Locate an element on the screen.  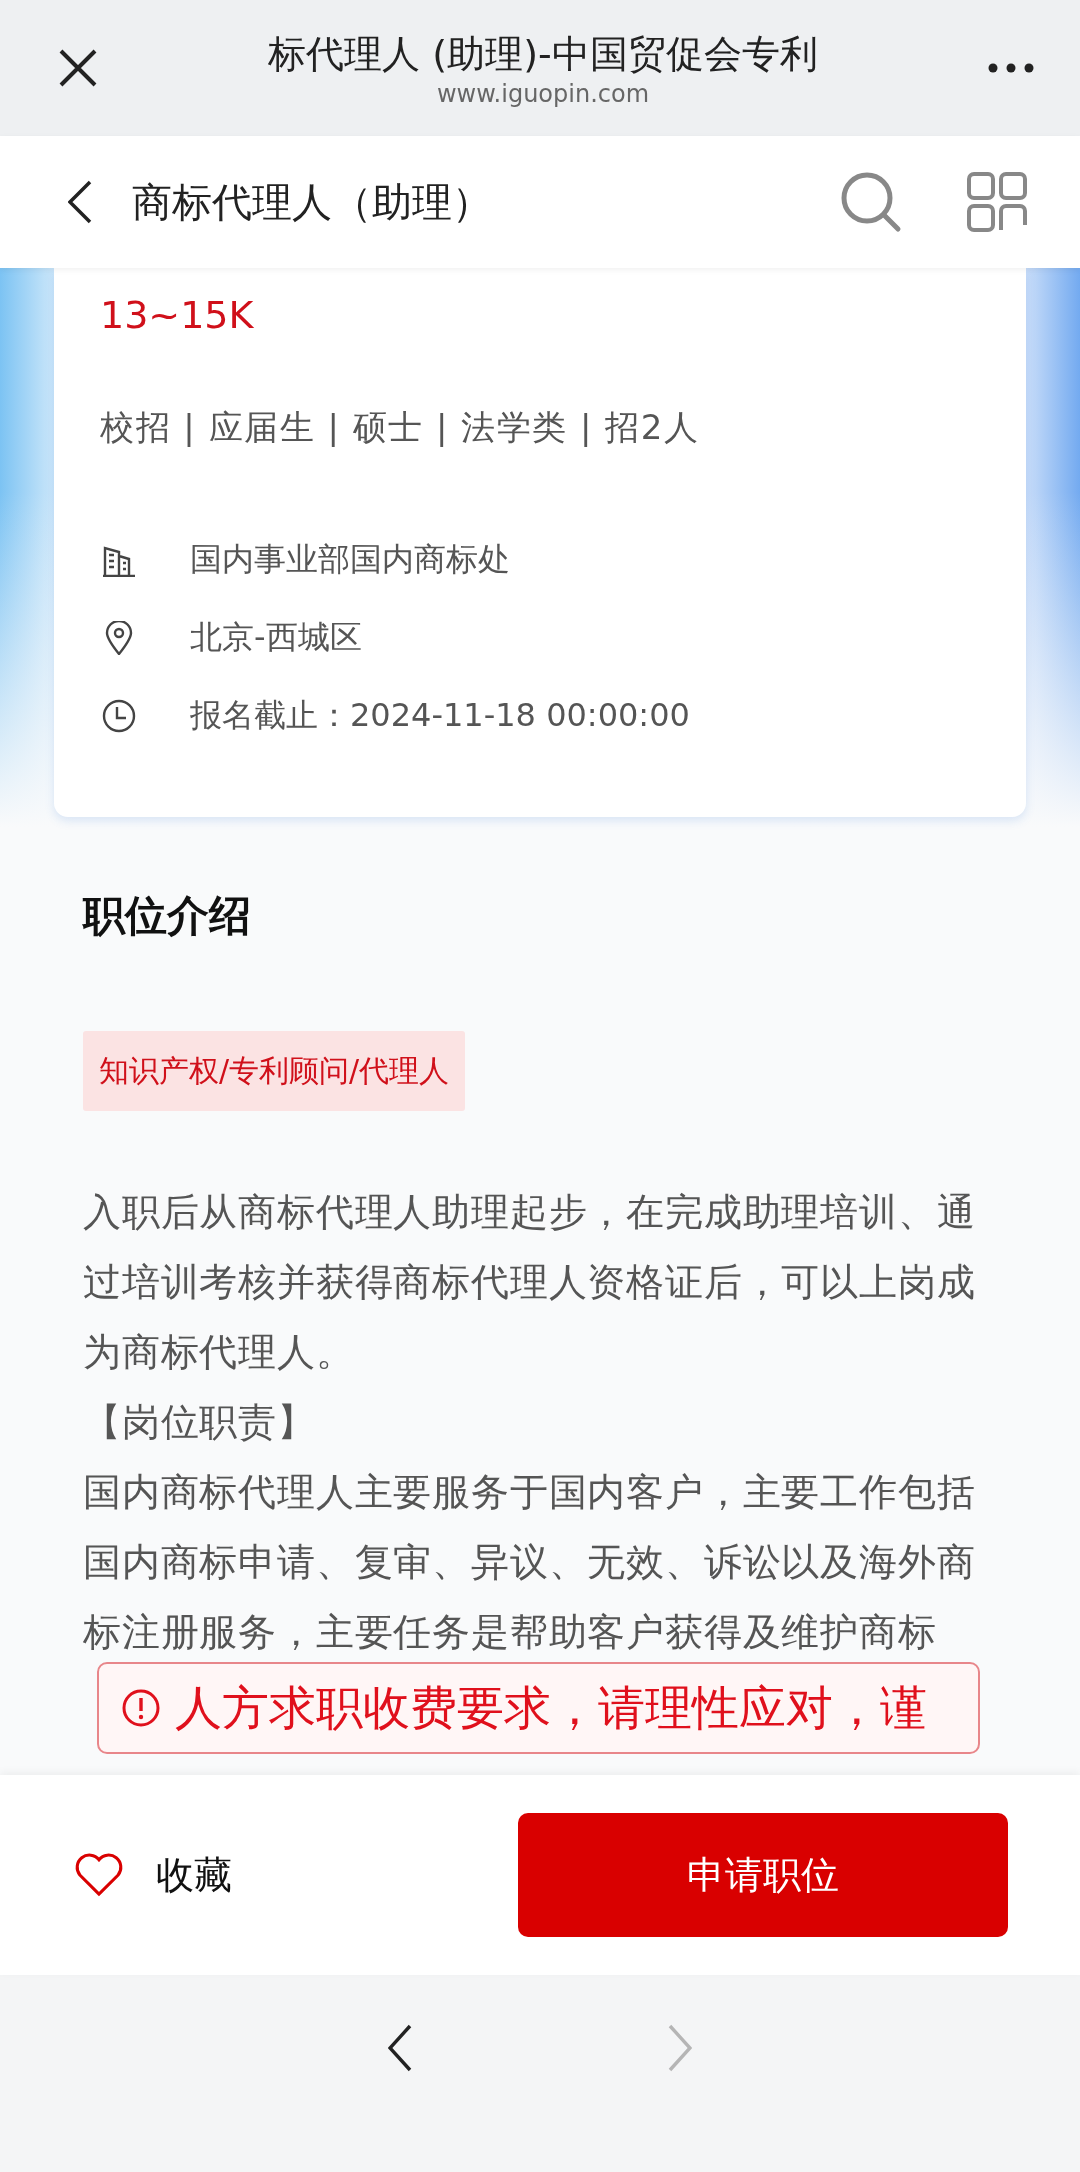
search-icon is located at coordinates (871, 202).